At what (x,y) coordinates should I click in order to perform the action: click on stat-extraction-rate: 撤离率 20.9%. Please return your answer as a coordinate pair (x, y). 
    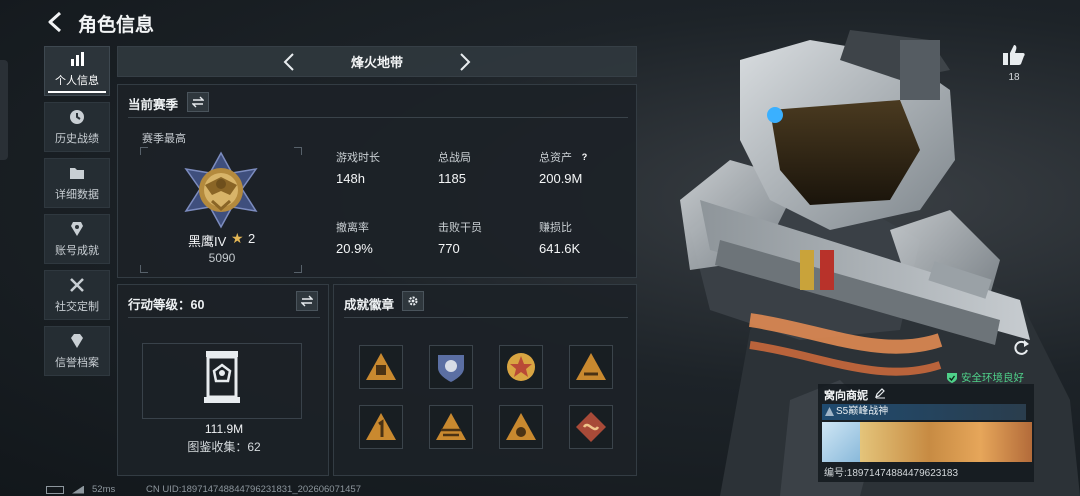
    Looking at the image, I should click on (354, 237).